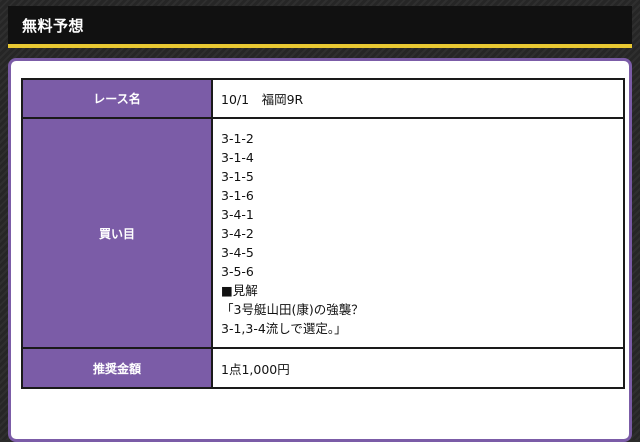 The image size is (640, 442). I want to click on race-name-label: レース名, so click(117, 98).